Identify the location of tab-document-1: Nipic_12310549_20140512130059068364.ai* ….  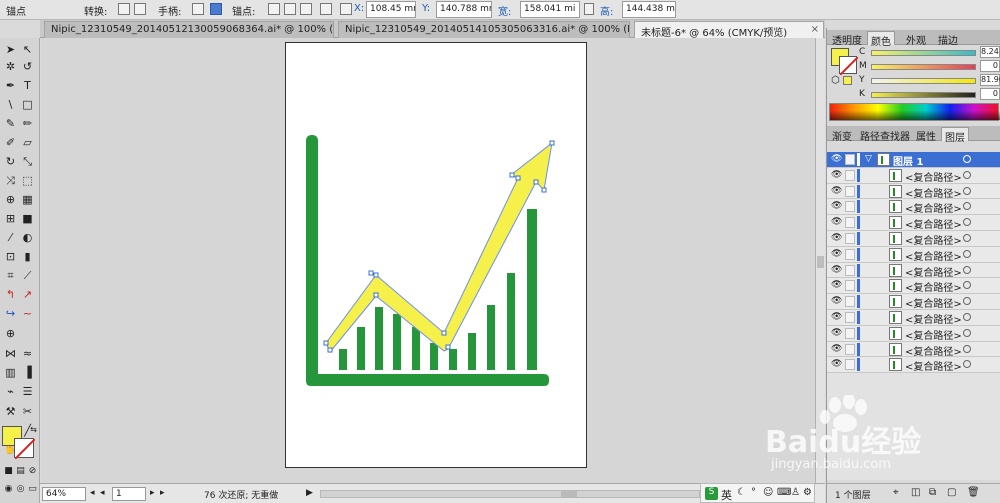
(189, 29).